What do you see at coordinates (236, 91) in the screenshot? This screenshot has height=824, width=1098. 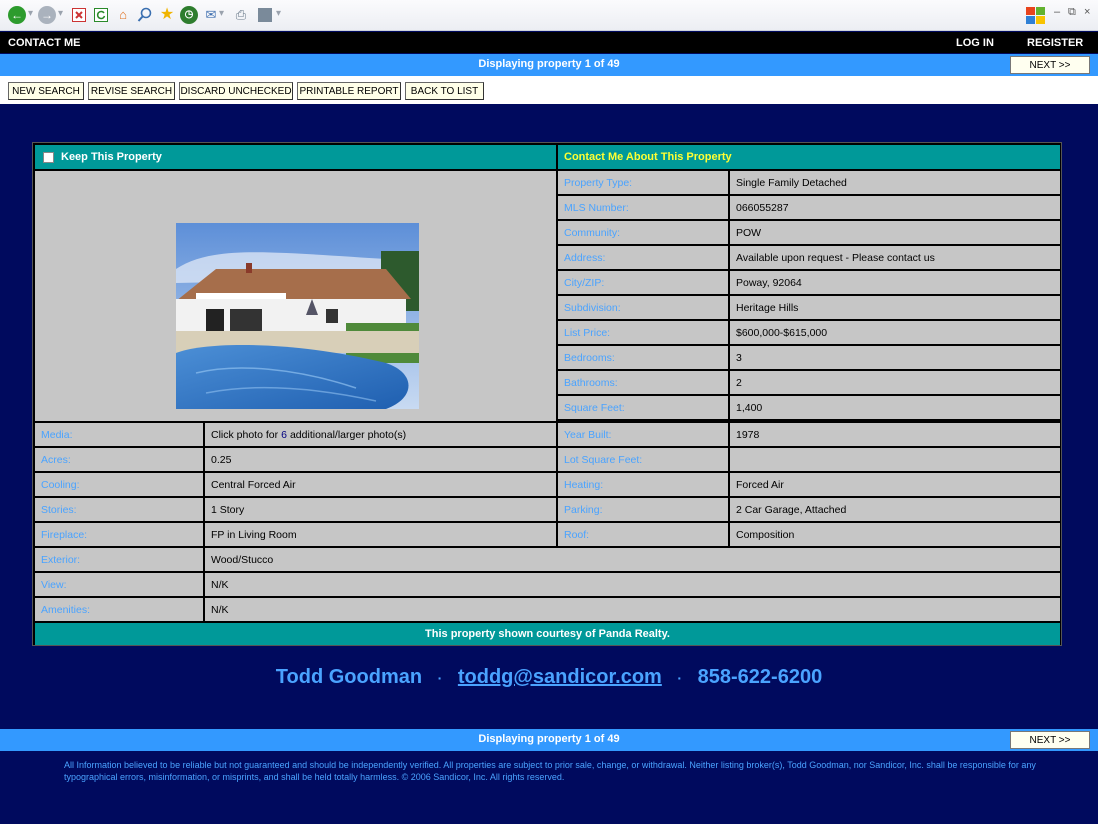 I see `discard-unchecked-button: DISCARD UNCHECKED` at bounding box center [236, 91].